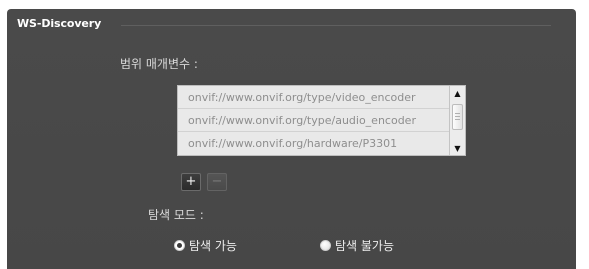 The height and width of the screenshot is (269, 589). What do you see at coordinates (59, 23) in the screenshot?
I see `section-title: WS-Discovery` at bounding box center [59, 23].